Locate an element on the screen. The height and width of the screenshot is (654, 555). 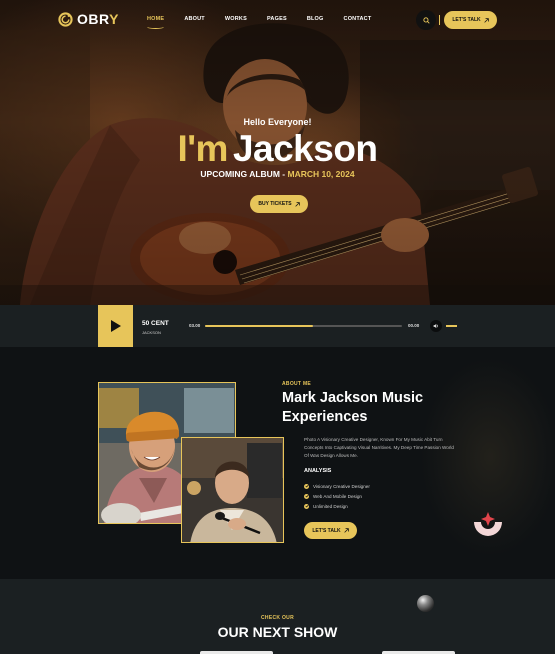
singer-photo is located at coordinates (232, 490).